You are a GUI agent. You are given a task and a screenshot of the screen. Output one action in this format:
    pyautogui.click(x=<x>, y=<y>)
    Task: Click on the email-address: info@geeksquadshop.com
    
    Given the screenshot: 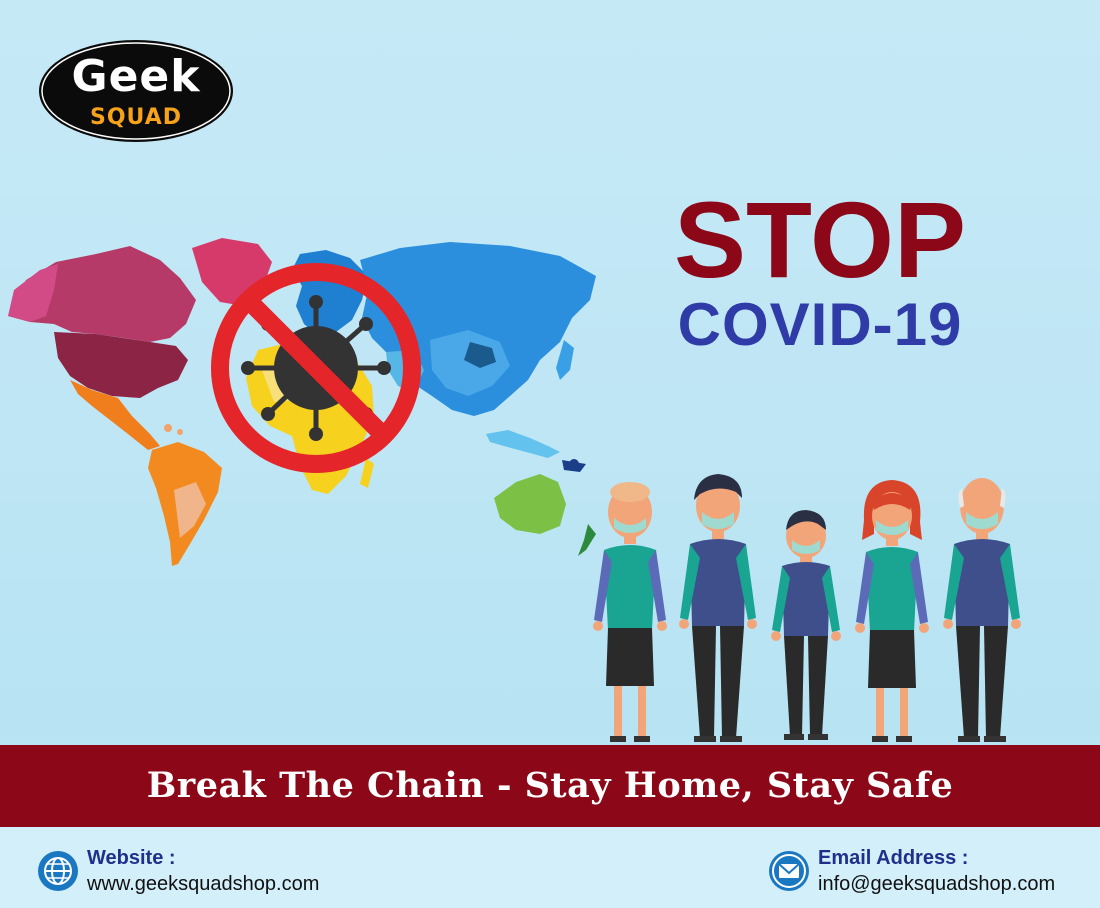 What is the action you would take?
    pyautogui.click(x=936, y=884)
    